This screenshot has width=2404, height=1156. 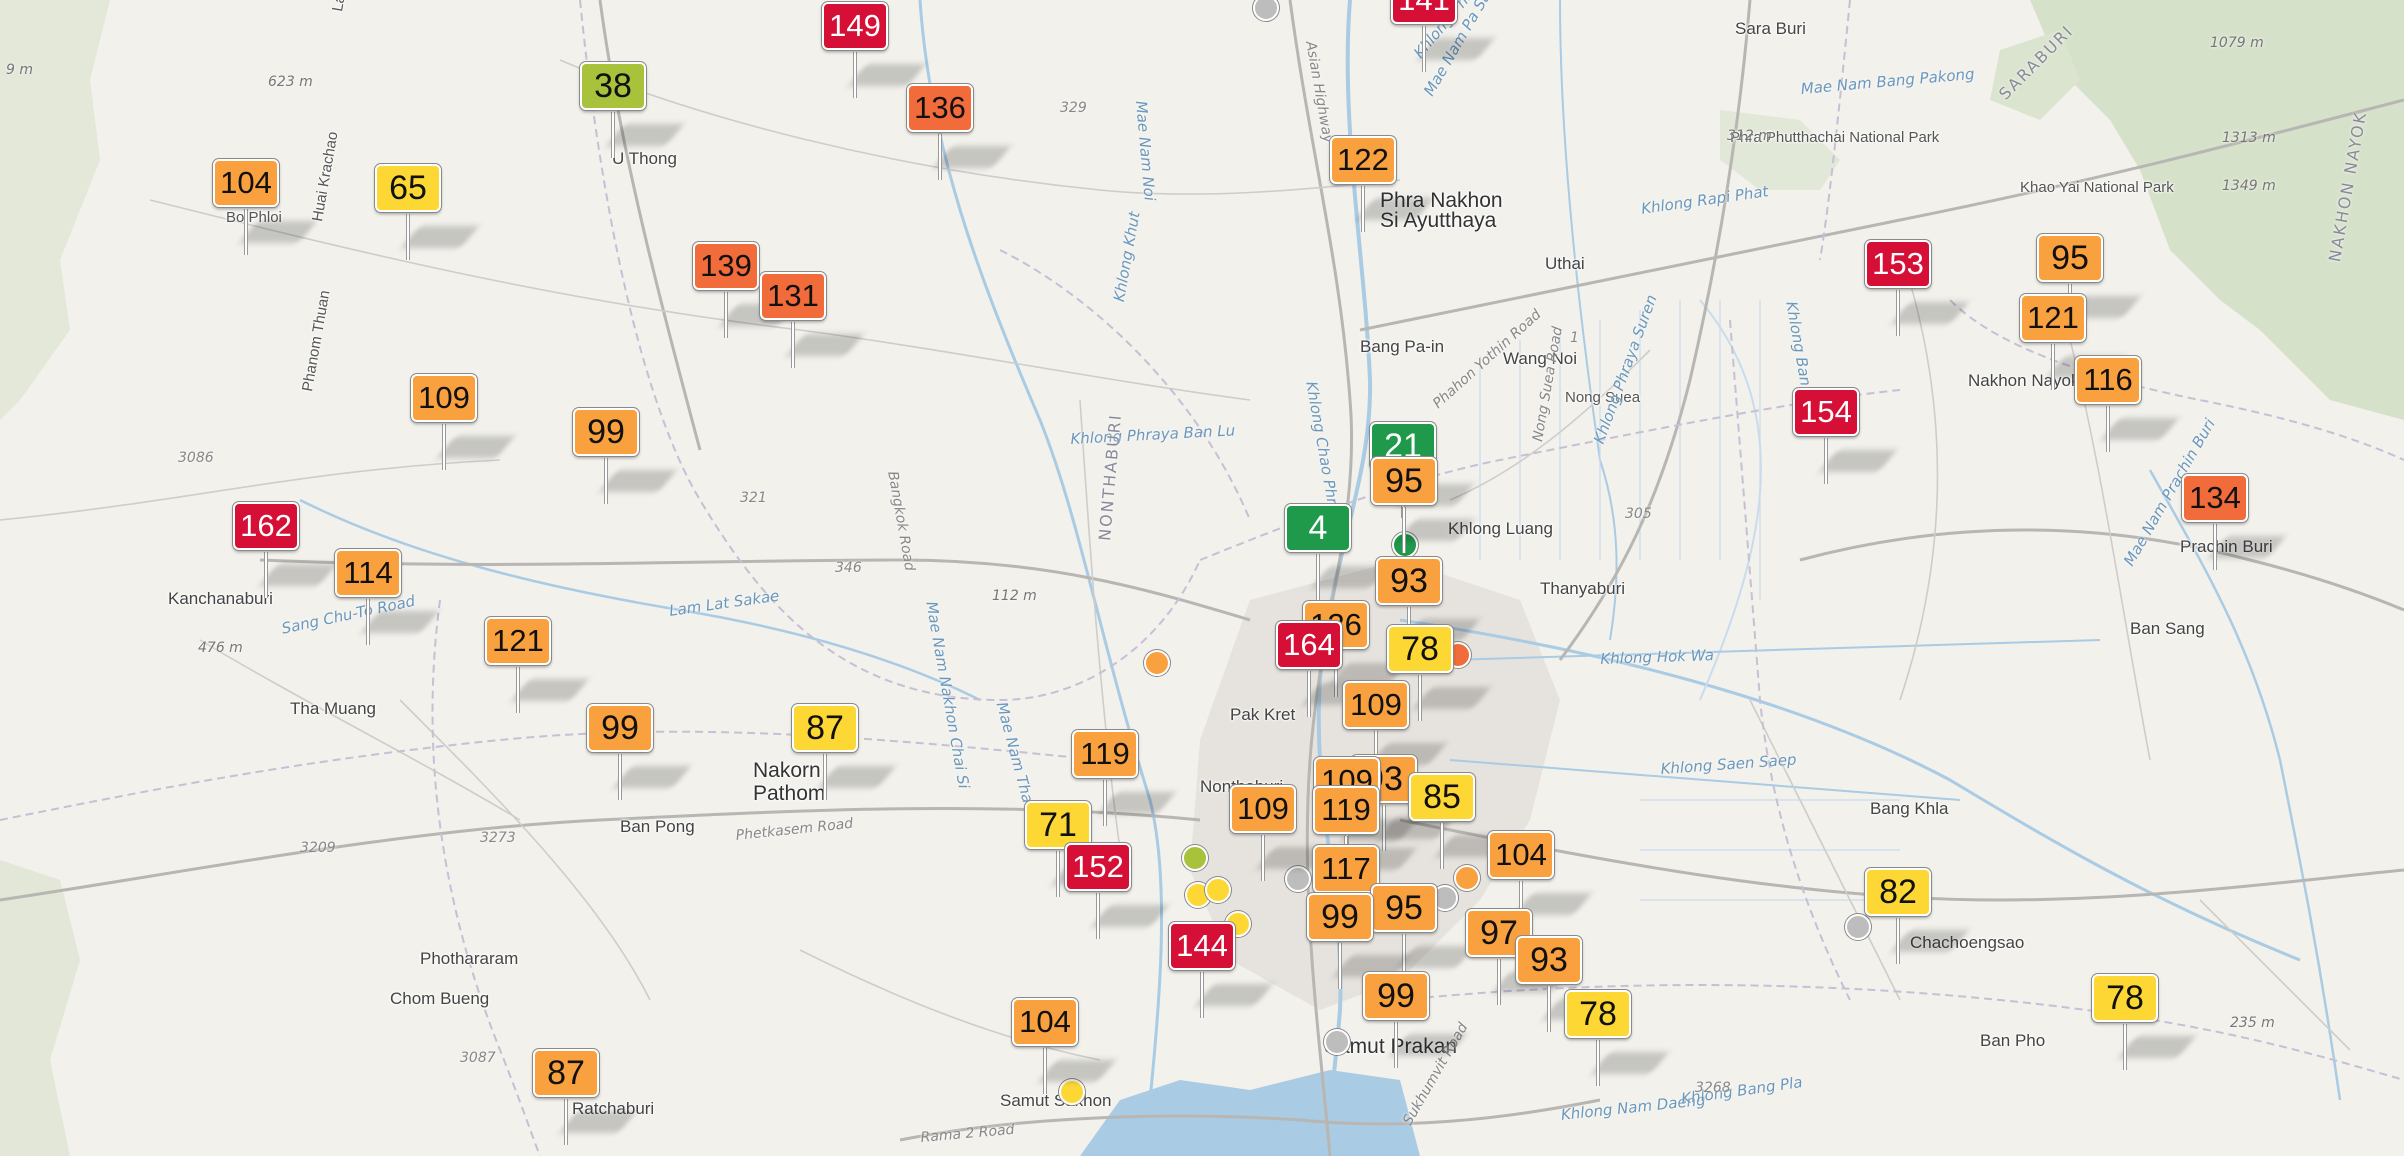 What do you see at coordinates (1309, 645) in the screenshot?
I see `aqi-value-sign: 164` at bounding box center [1309, 645].